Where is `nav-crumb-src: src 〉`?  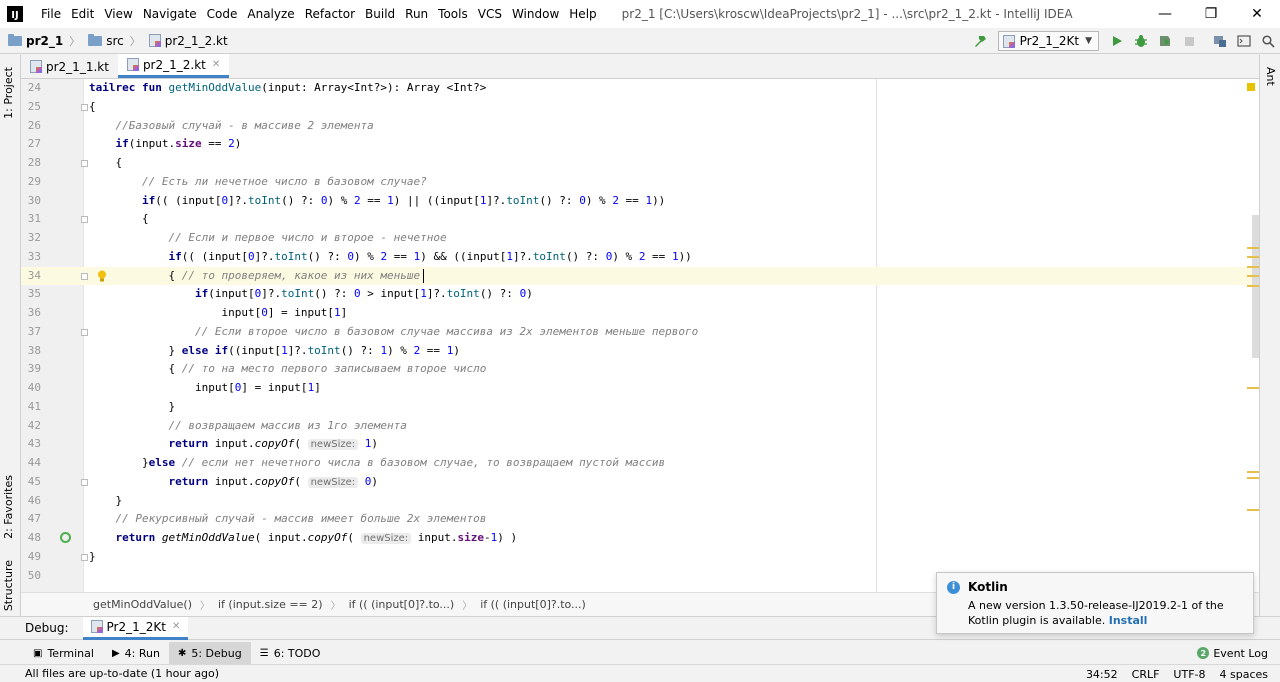 nav-crumb-src: src 〉 is located at coordinates (114, 41).